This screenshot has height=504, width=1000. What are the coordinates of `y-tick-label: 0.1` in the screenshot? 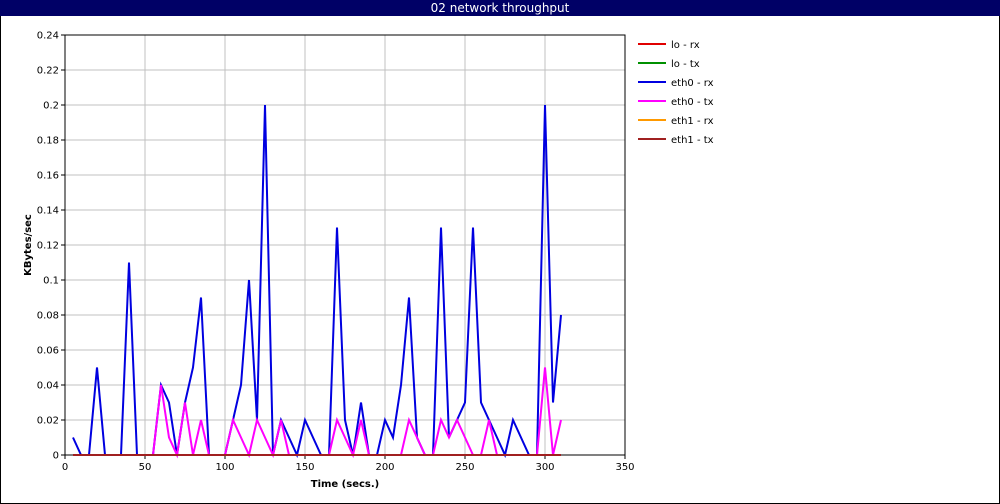 It's located at (51, 281).